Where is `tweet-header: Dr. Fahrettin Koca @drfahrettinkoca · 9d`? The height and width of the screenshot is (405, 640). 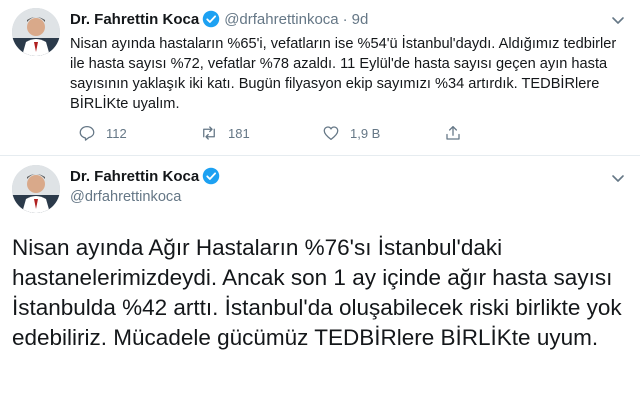 tweet-header: Dr. Fahrettin Koca @drfahrettinkoca · 9d is located at coordinates (219, 19).